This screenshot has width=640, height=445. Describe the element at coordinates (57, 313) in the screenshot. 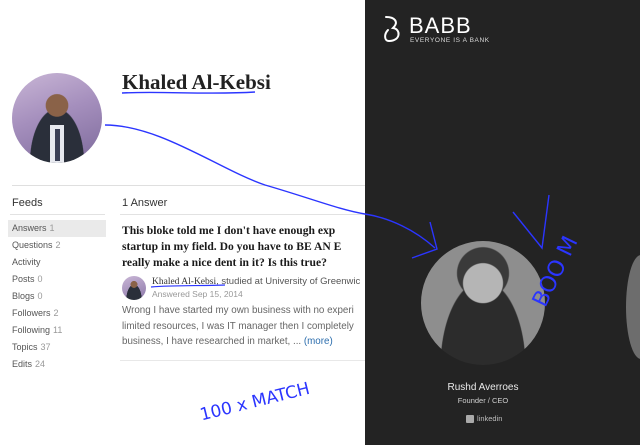

I see `feed-item-followers: Followers 2` at that location.